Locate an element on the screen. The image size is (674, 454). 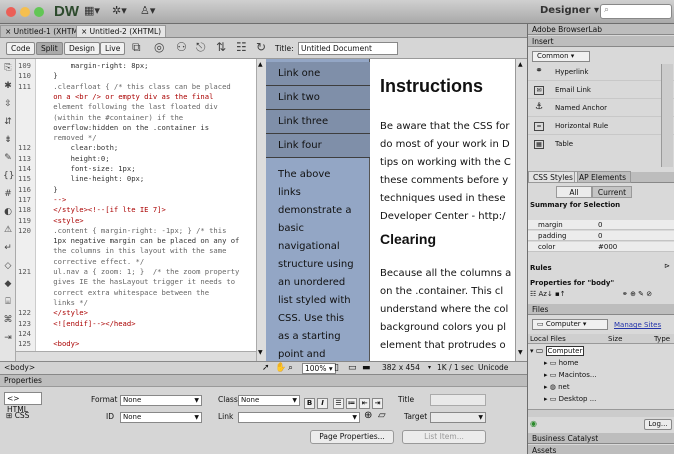
close-window-button is located at coordinates (11, 12).